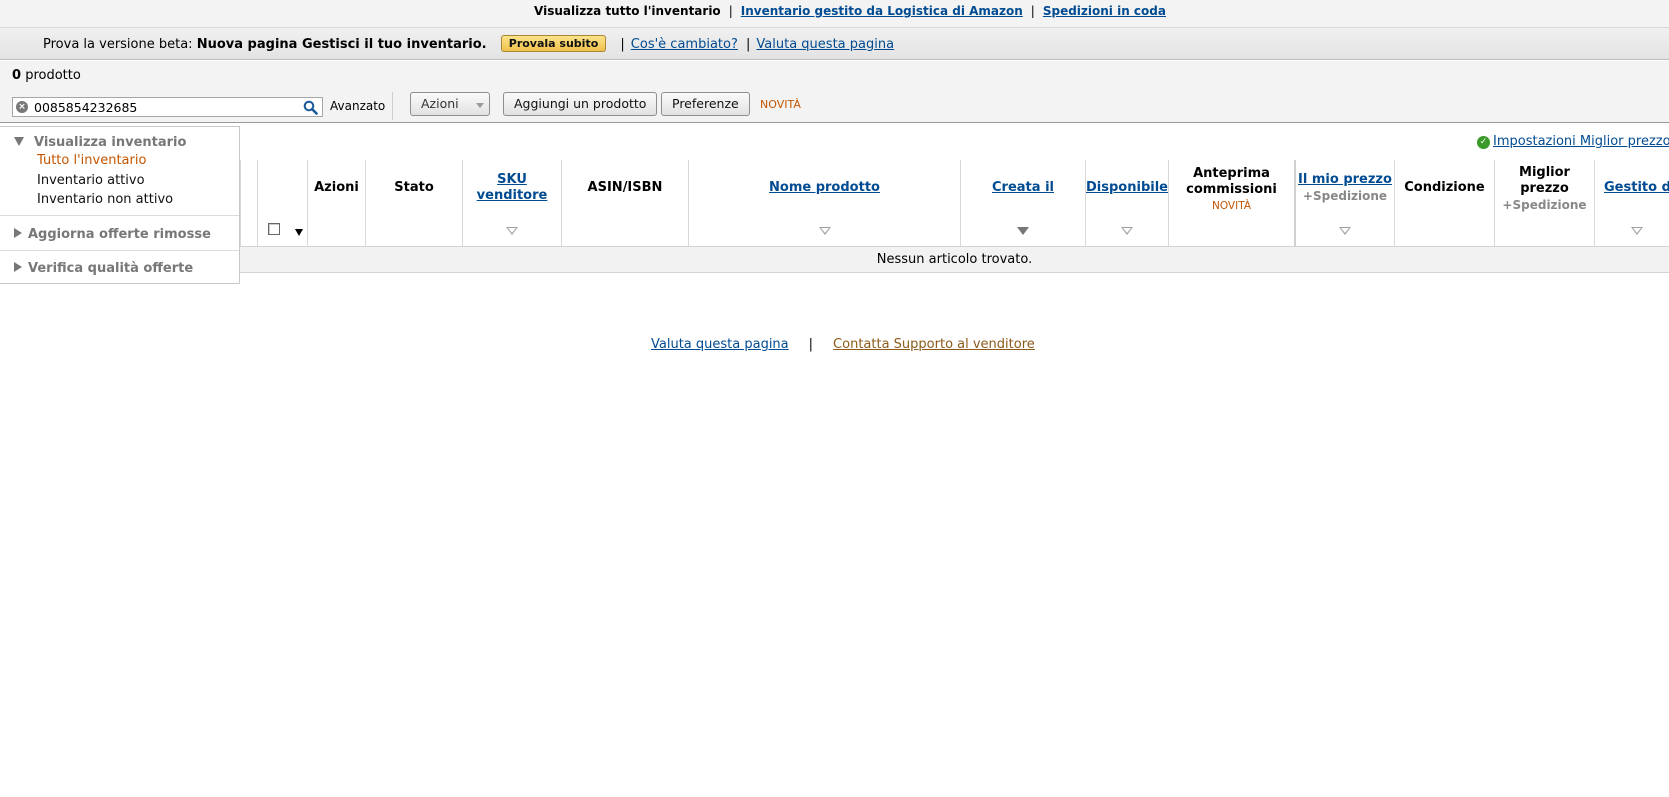  Describe the element at coordinates (17, 75) in the screenshot. I see `product-count-number: 0` at that location.